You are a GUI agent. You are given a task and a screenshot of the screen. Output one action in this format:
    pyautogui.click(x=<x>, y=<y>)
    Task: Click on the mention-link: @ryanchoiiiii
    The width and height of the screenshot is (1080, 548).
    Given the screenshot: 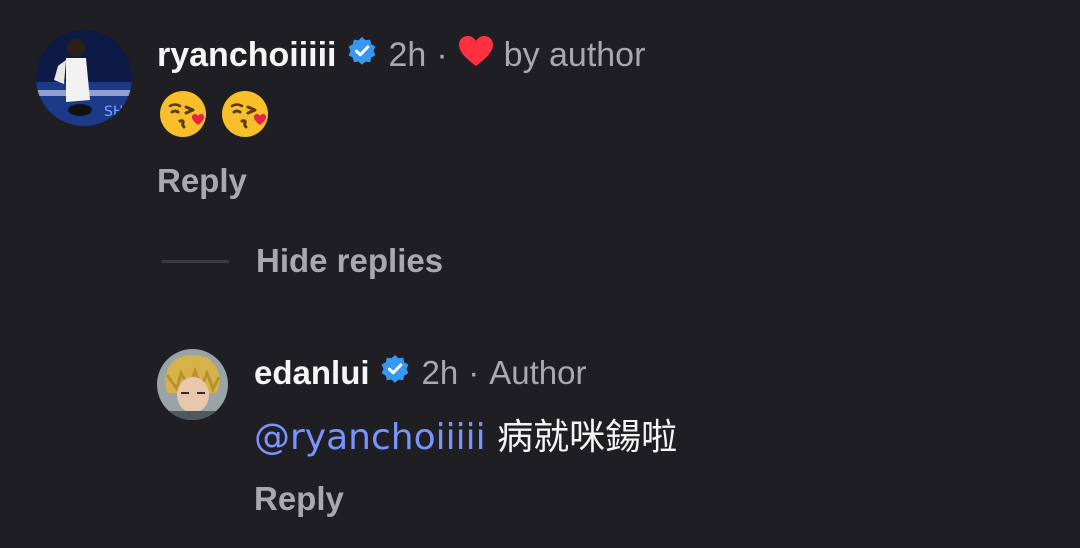 What is the action you would take?
    pyautogui.click(x=370, y=437)
    